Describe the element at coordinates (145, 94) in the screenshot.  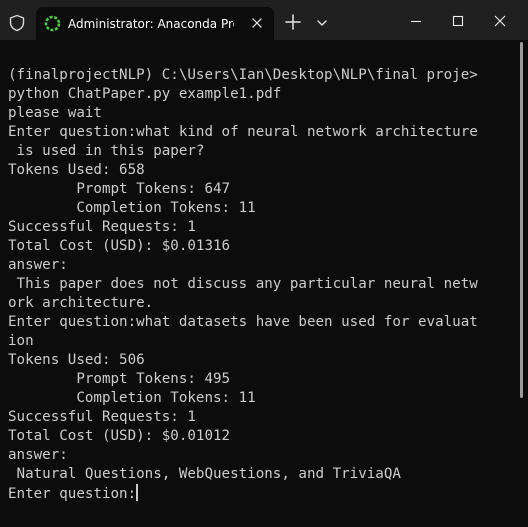
I see `terminal-line: python ChatPaper.py example1.pdf` at that location.